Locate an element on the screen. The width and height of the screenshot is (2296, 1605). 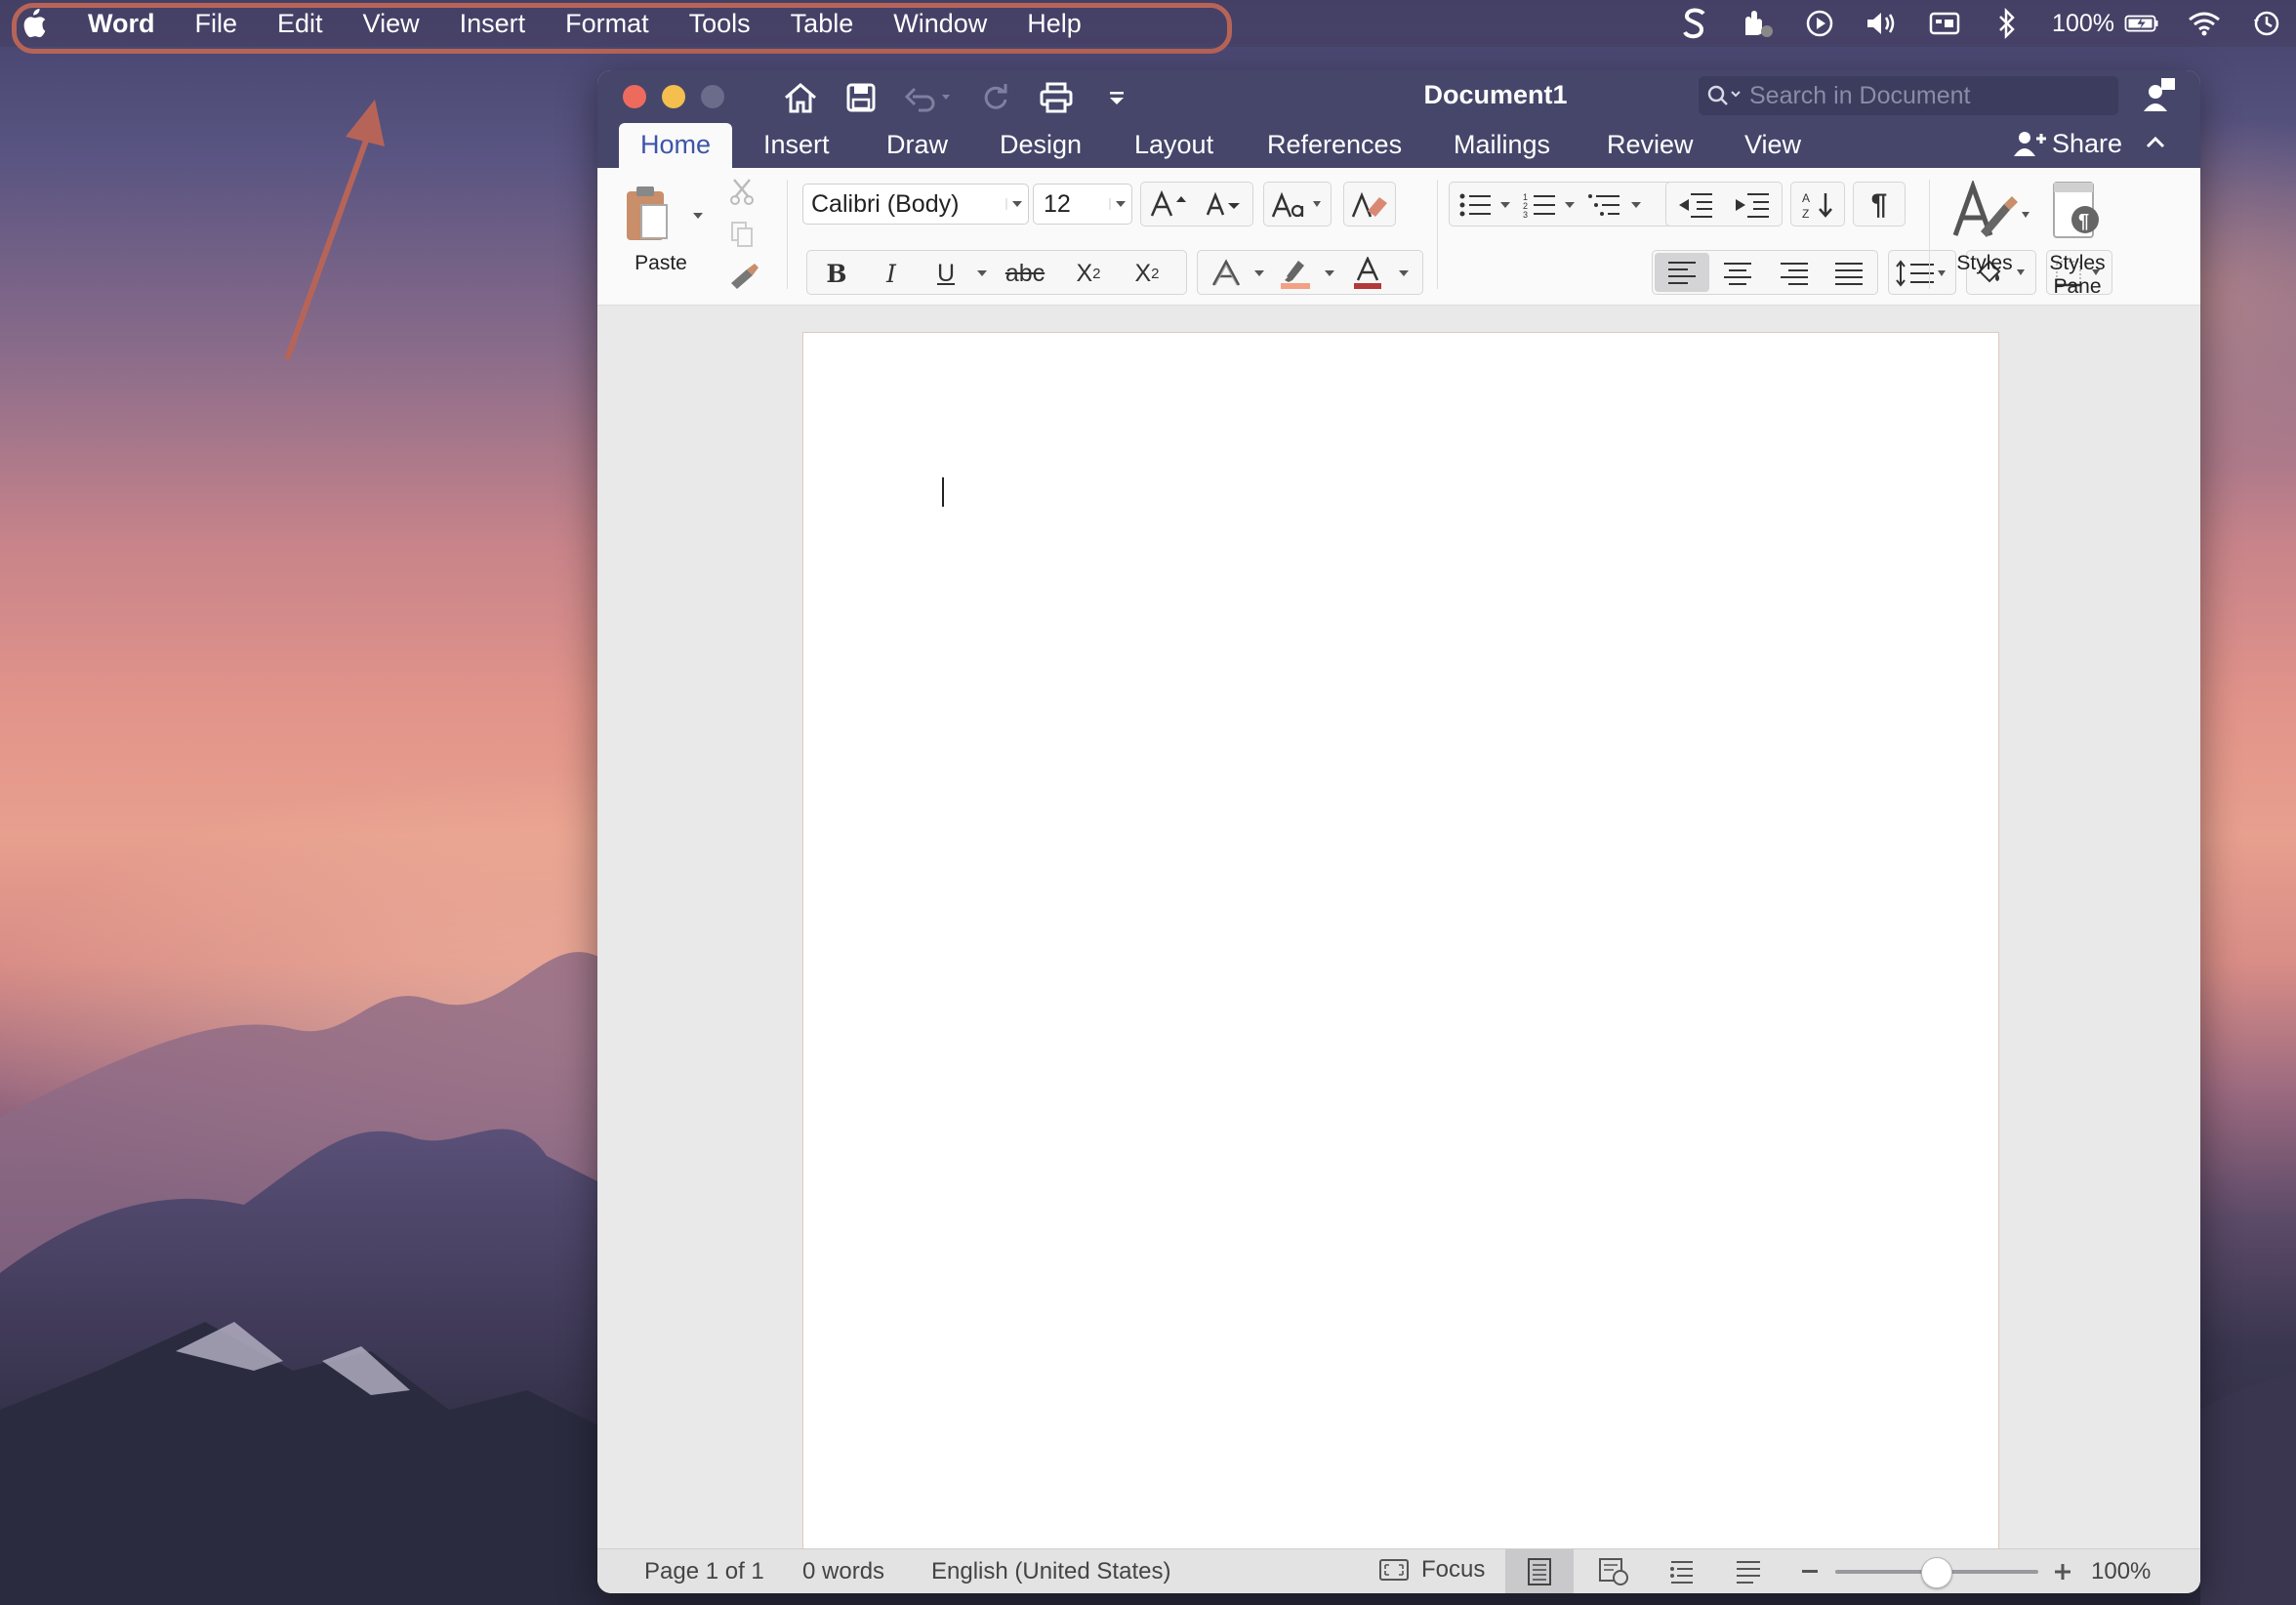
print-icon is located at coordinates (1056, 97).